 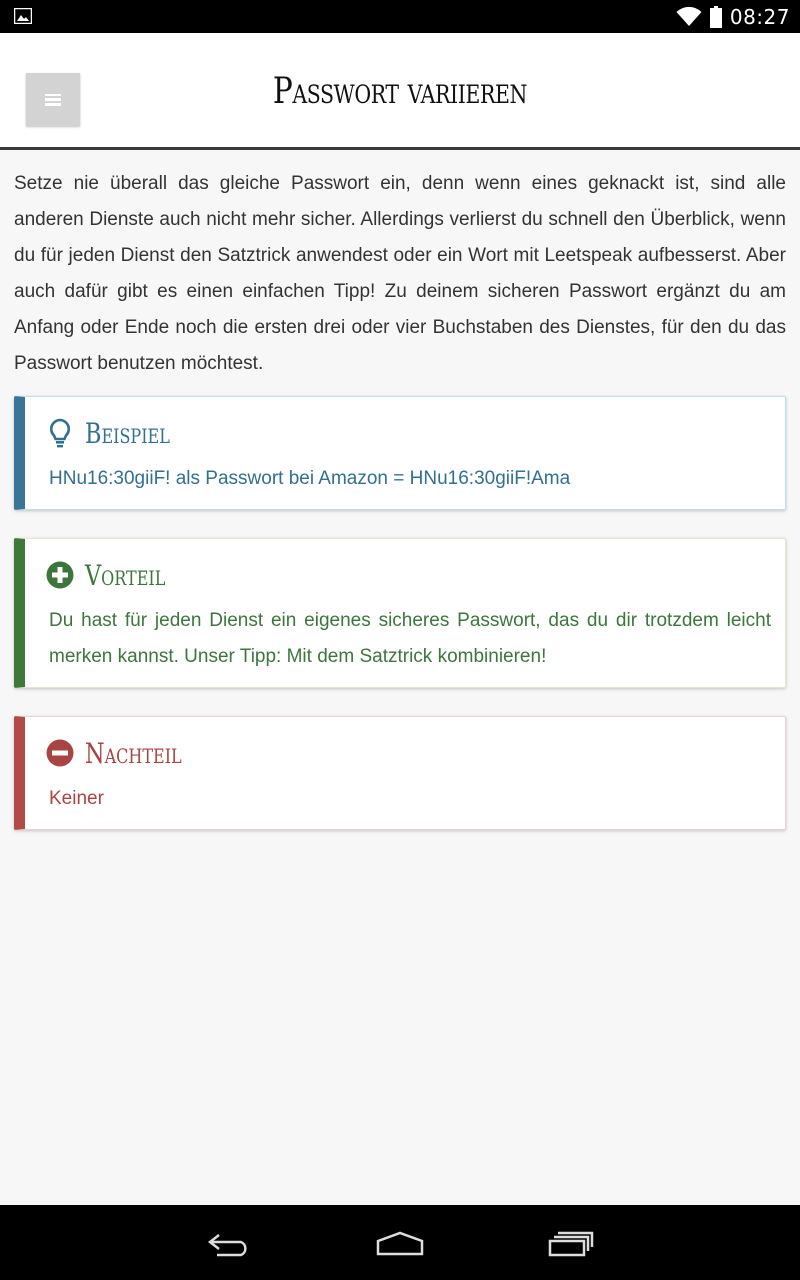 I want to click on page-title: Passwort variieren, so click(x=400, y=91).